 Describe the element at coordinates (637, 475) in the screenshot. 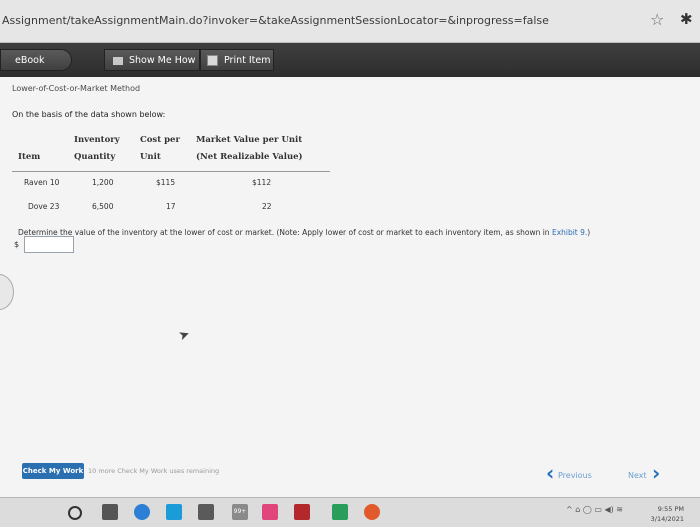

I see `next-button: Next` at that location.